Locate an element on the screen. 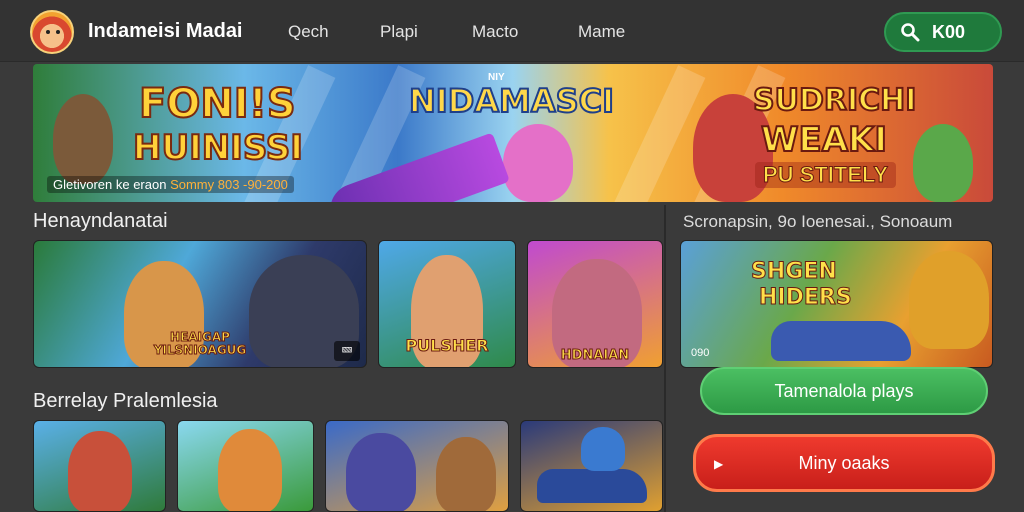 The width and height of the screenshot is (1024, 512). secondary-action-label: Miny oaaks is located at coordinates (844, 462).